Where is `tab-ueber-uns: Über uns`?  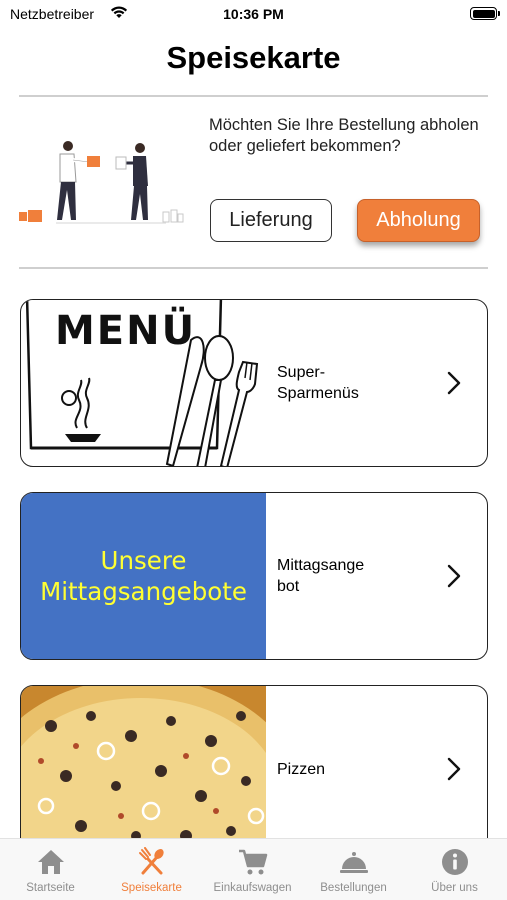 tab-ueber-uns: Über uns is located at coordinates (454, 869).